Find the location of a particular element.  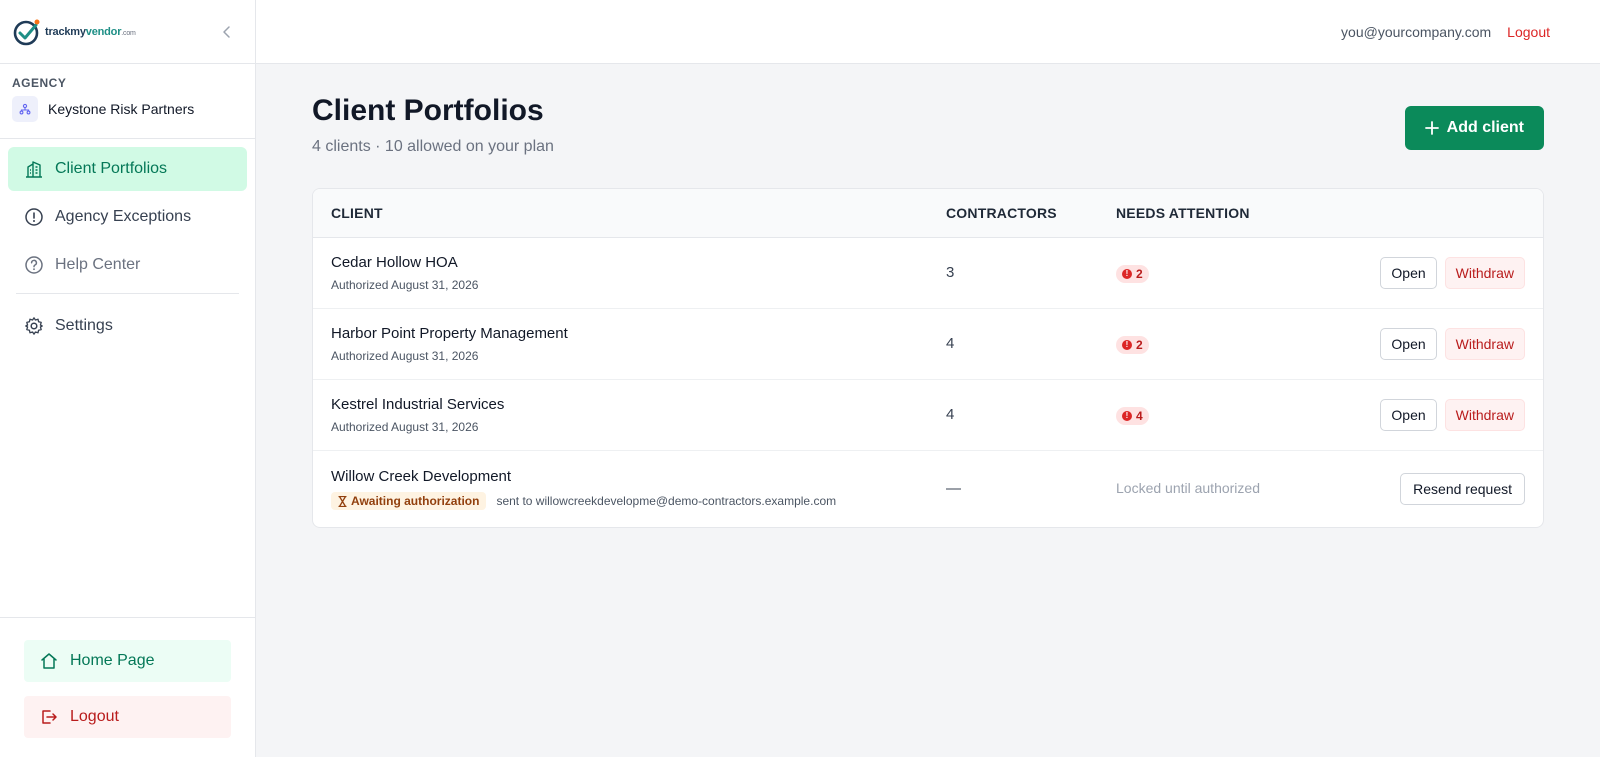

attention-cell: Locked until authorized is located at coordinates (1216, 489).